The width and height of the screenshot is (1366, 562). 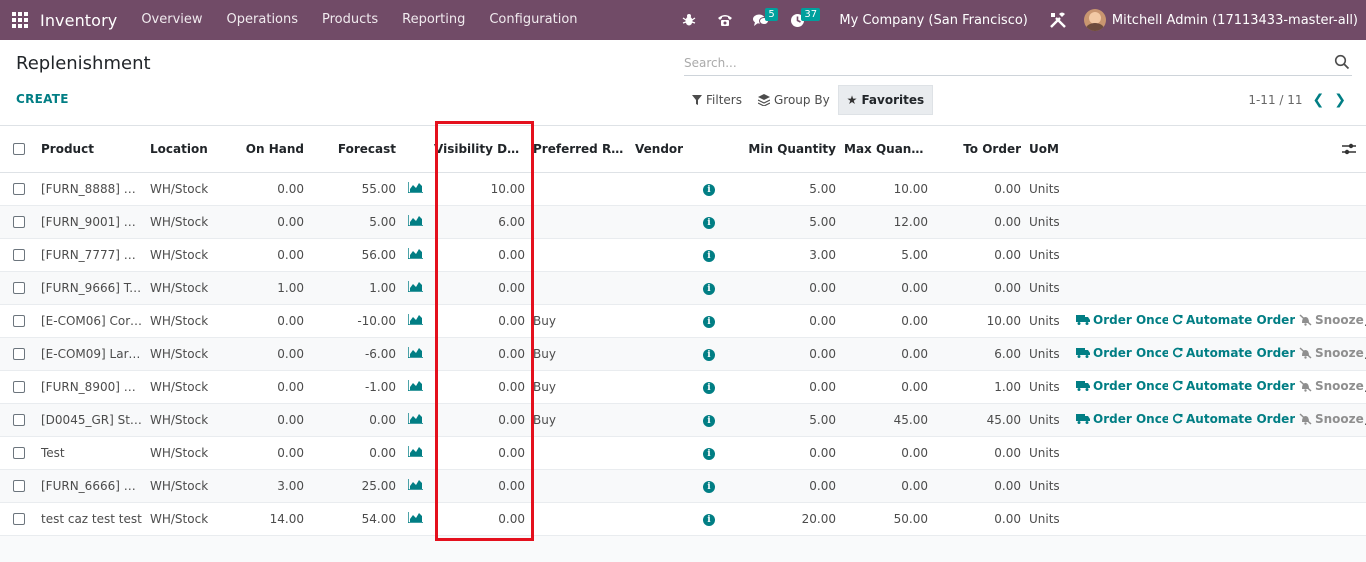 What do you see at coordinates (354, 354) in the screenshot?
I see `cell-forecast: -6.00` at bounding box center [354, 354].